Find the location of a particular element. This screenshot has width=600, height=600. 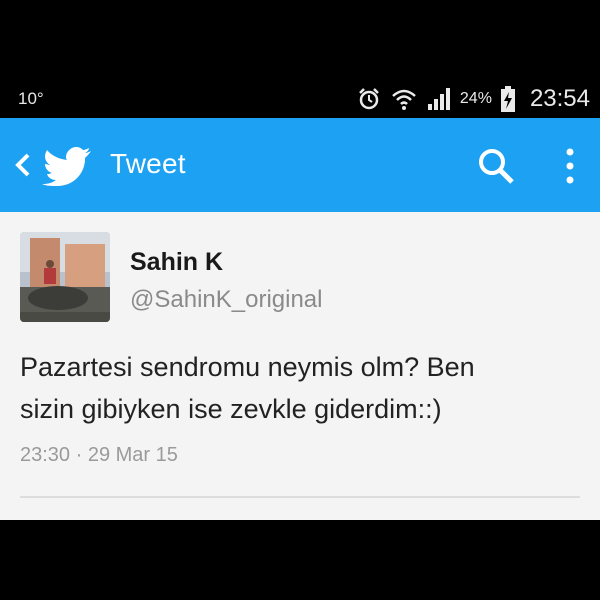

back-icon is located at coordinates (23, 165).